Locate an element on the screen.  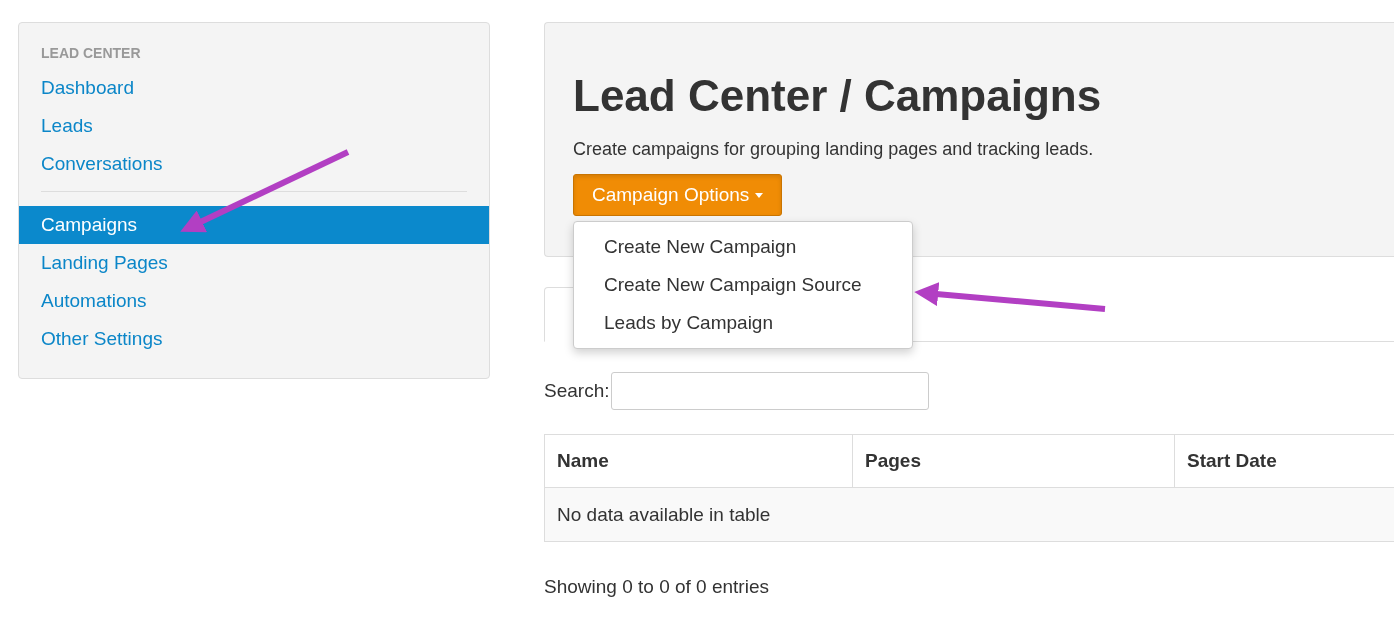
empty-table-message: No data available in table is located at coordinates (969, 514).